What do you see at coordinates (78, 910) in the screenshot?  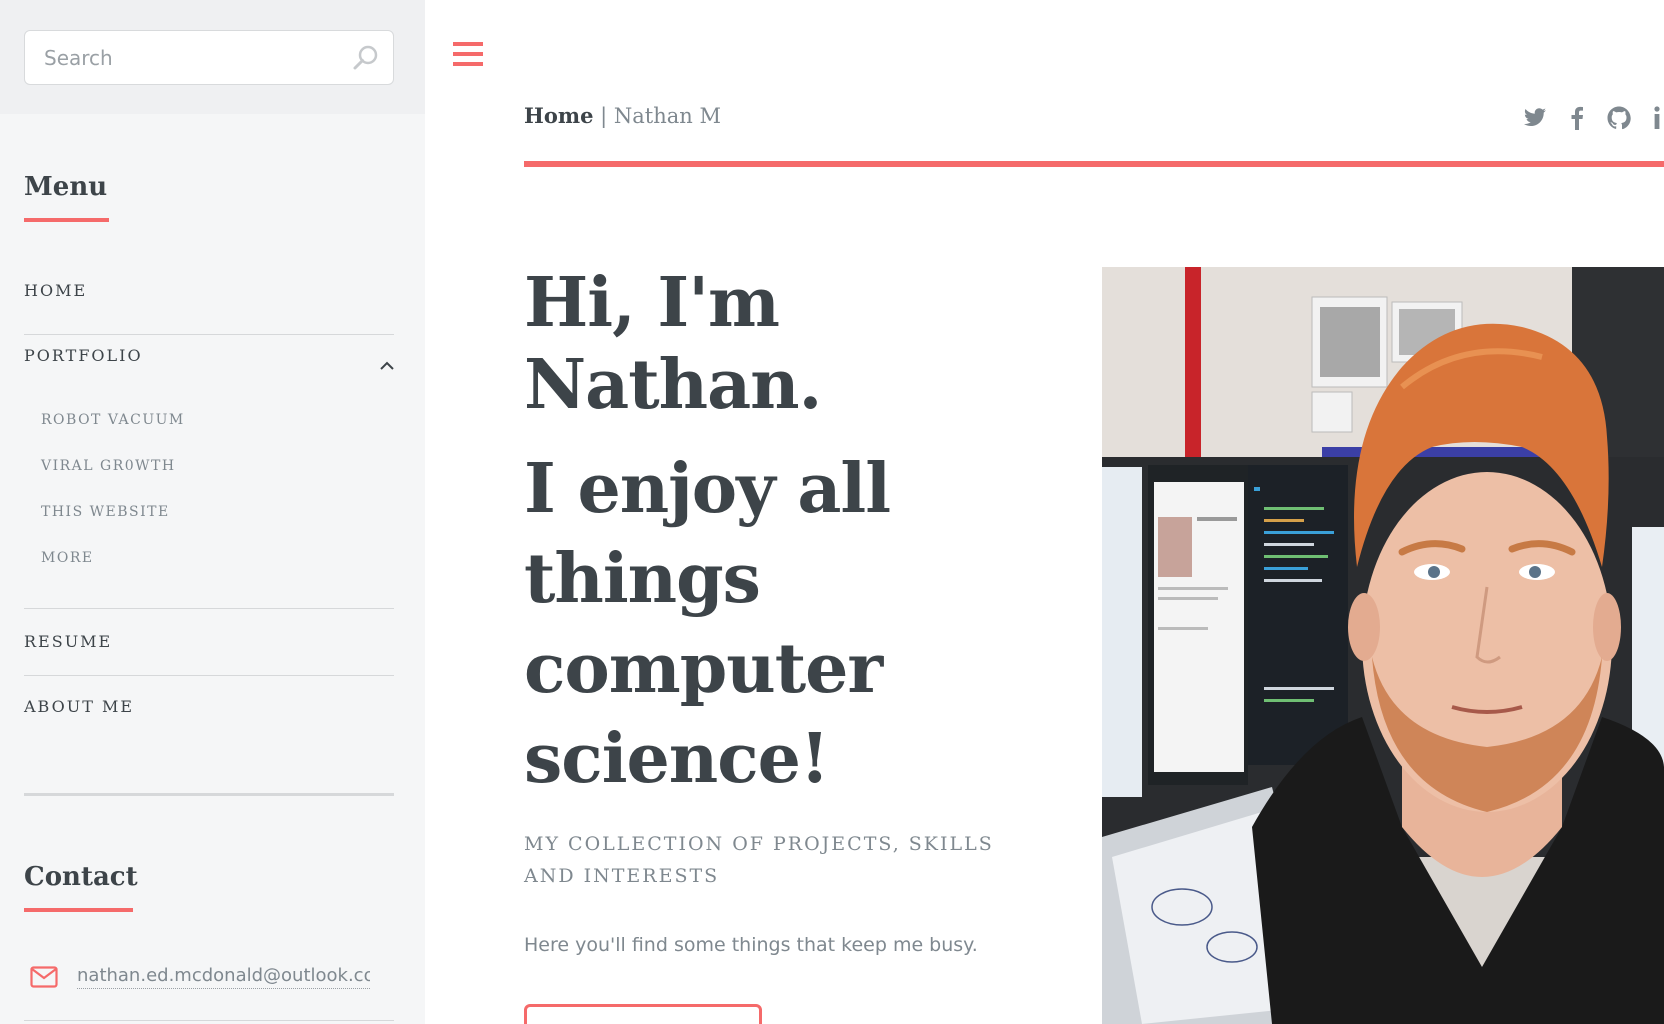 I see `contact-heading-underline` at bounding box center [78, 910].